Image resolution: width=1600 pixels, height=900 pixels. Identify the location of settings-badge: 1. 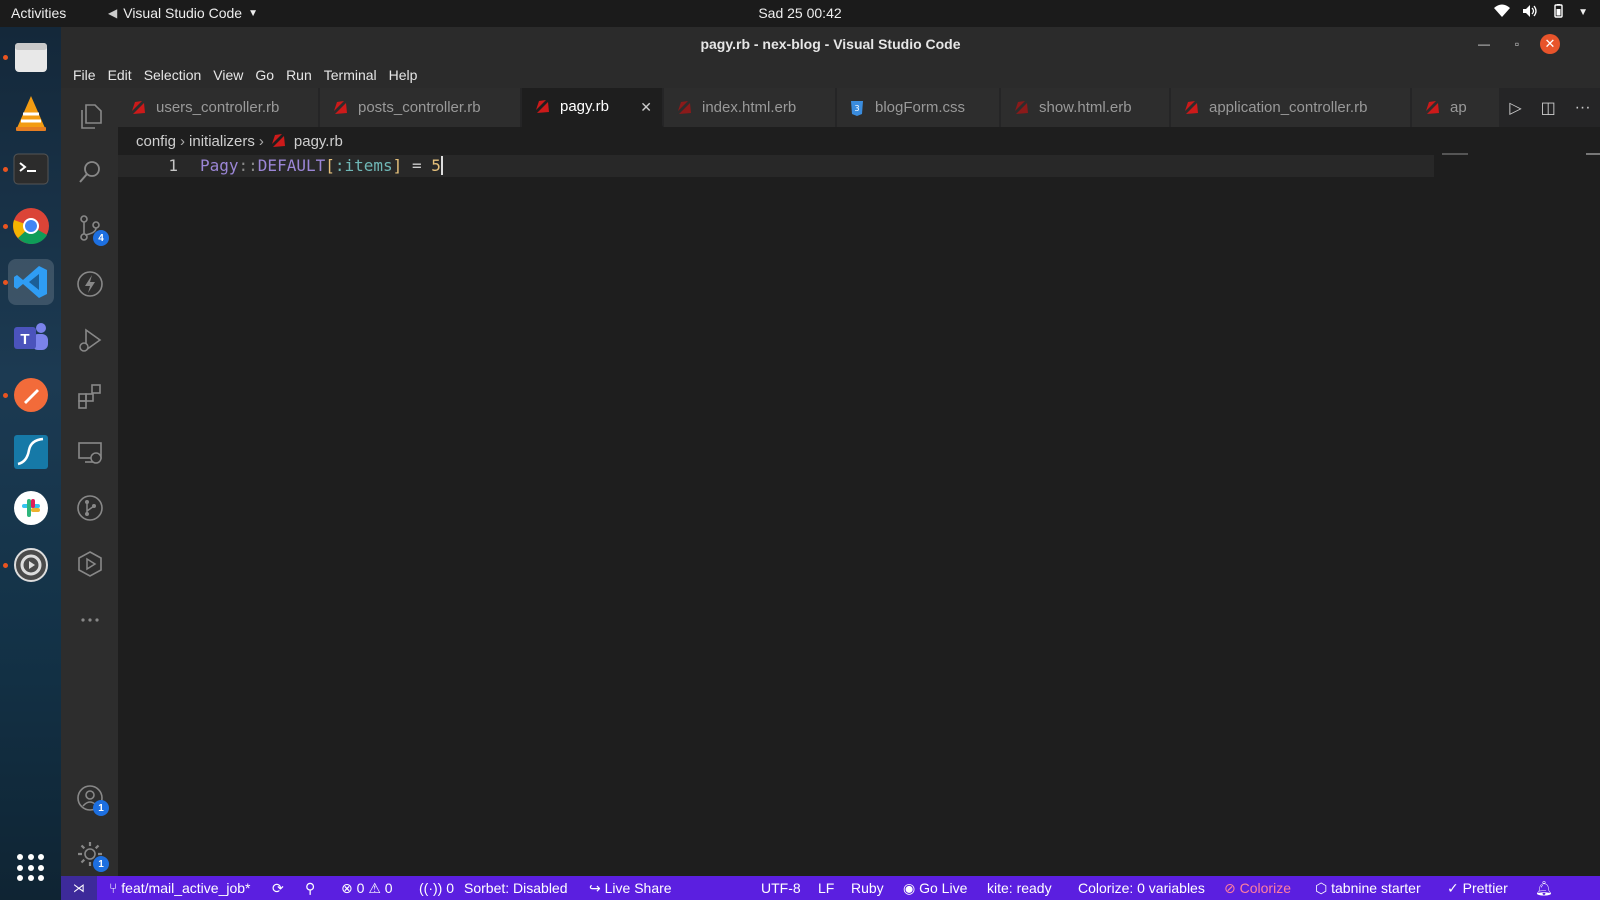
(101, 864).